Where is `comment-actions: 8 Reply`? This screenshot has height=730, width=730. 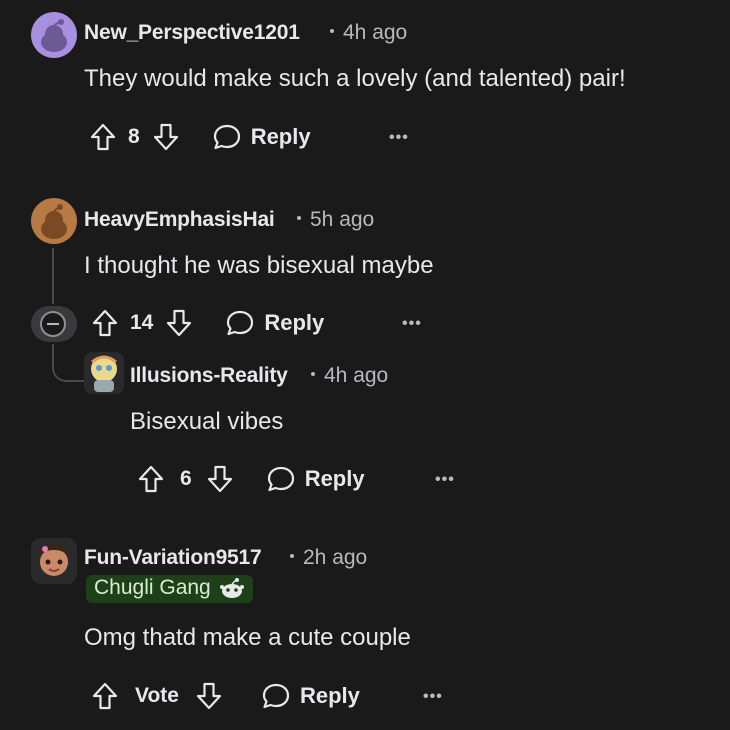 comment-actions: 8 Reply is located at coordinates (200, 137).